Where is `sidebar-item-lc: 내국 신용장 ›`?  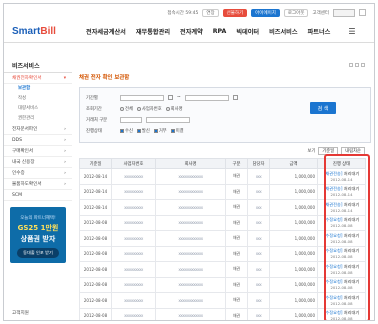
sidebar-item-lc: 내국 신용장 › is located at coordinates (38, 162).